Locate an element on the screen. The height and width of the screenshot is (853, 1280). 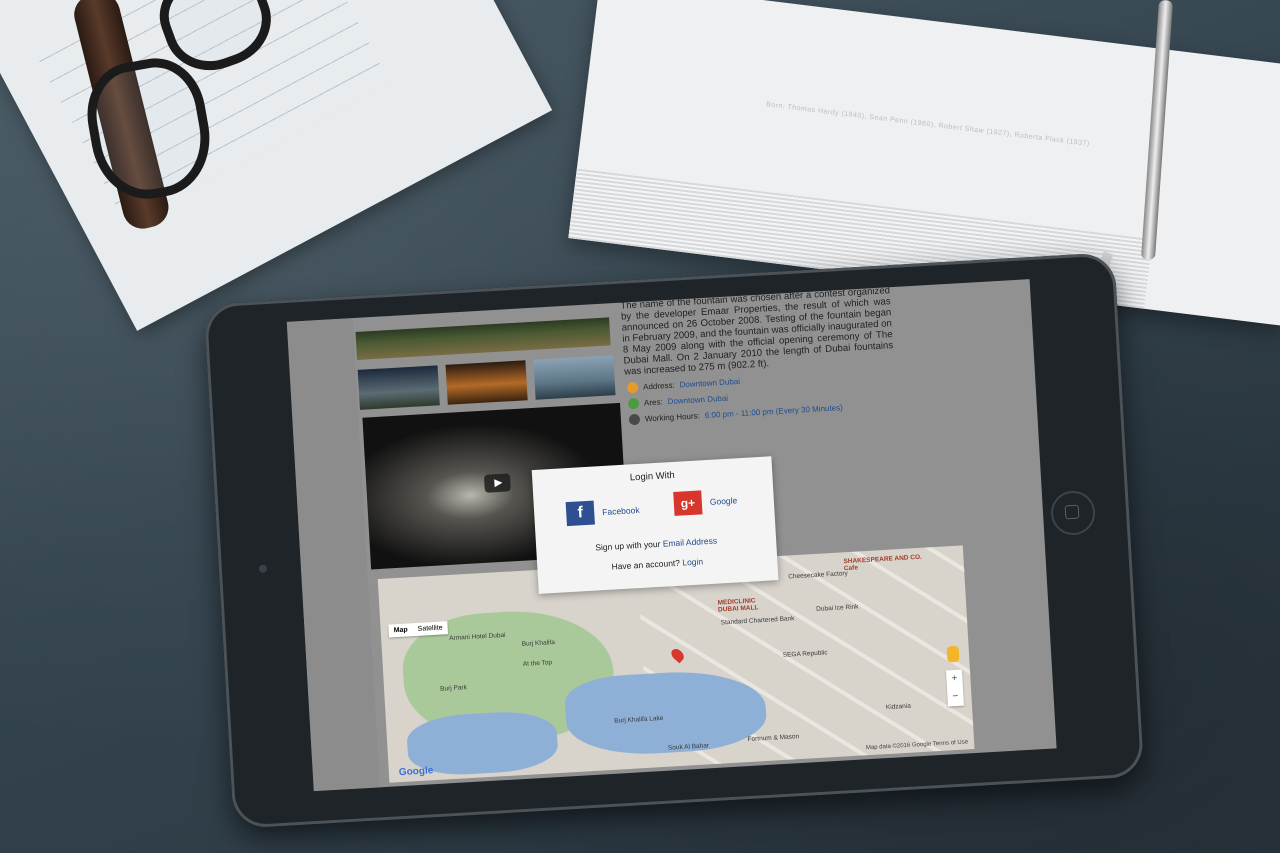
account-text: Have an account? is located at coordinates (647, 564).